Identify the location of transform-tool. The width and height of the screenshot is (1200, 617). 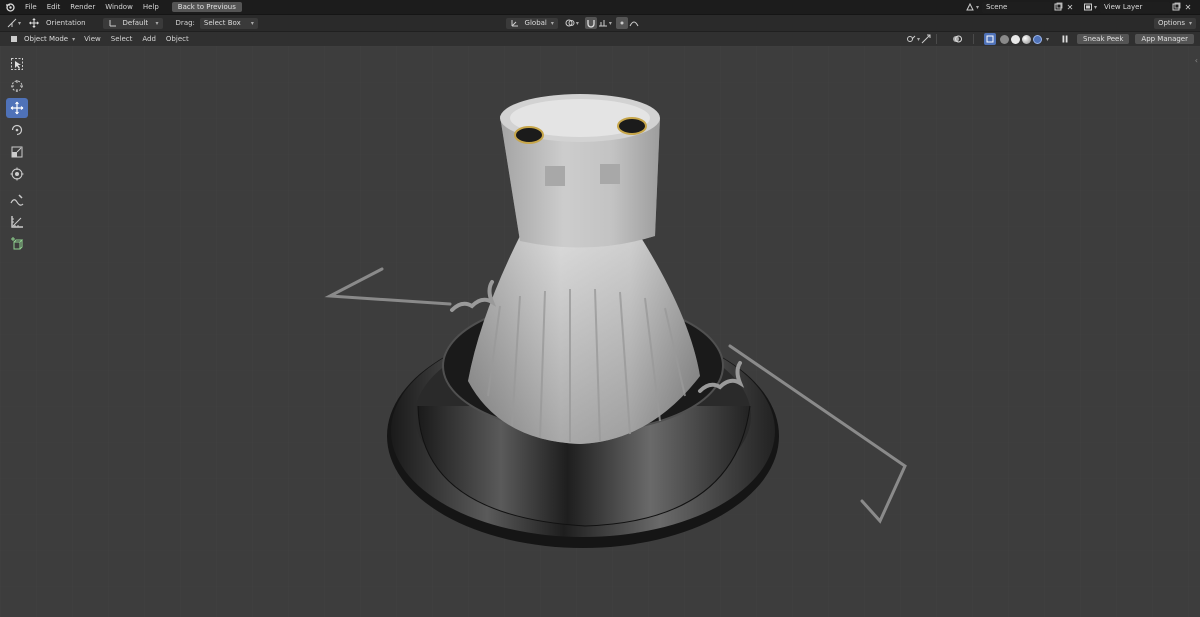
(17, 174).